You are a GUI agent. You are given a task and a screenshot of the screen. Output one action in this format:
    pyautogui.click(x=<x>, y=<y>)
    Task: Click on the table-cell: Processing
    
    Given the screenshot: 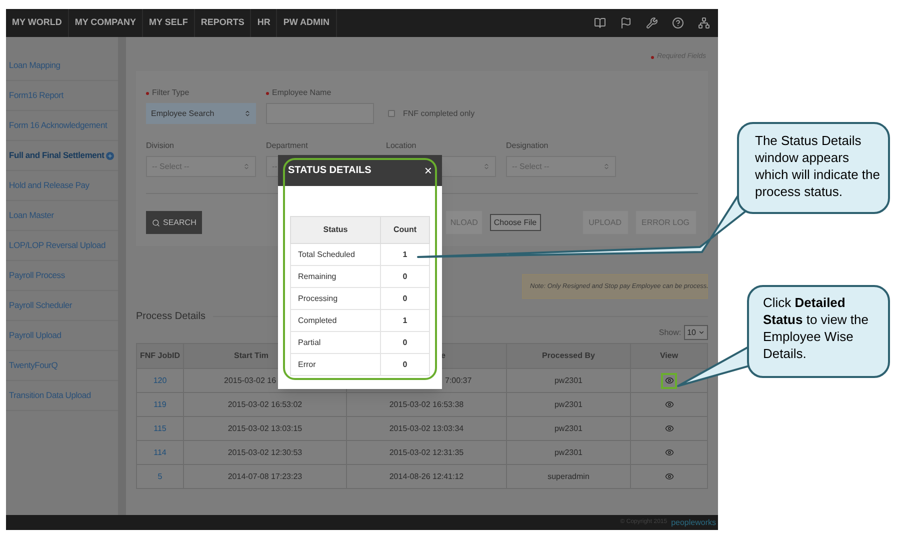 What is the action you would take?
    pyautogui.click(x=335, y=299)
    